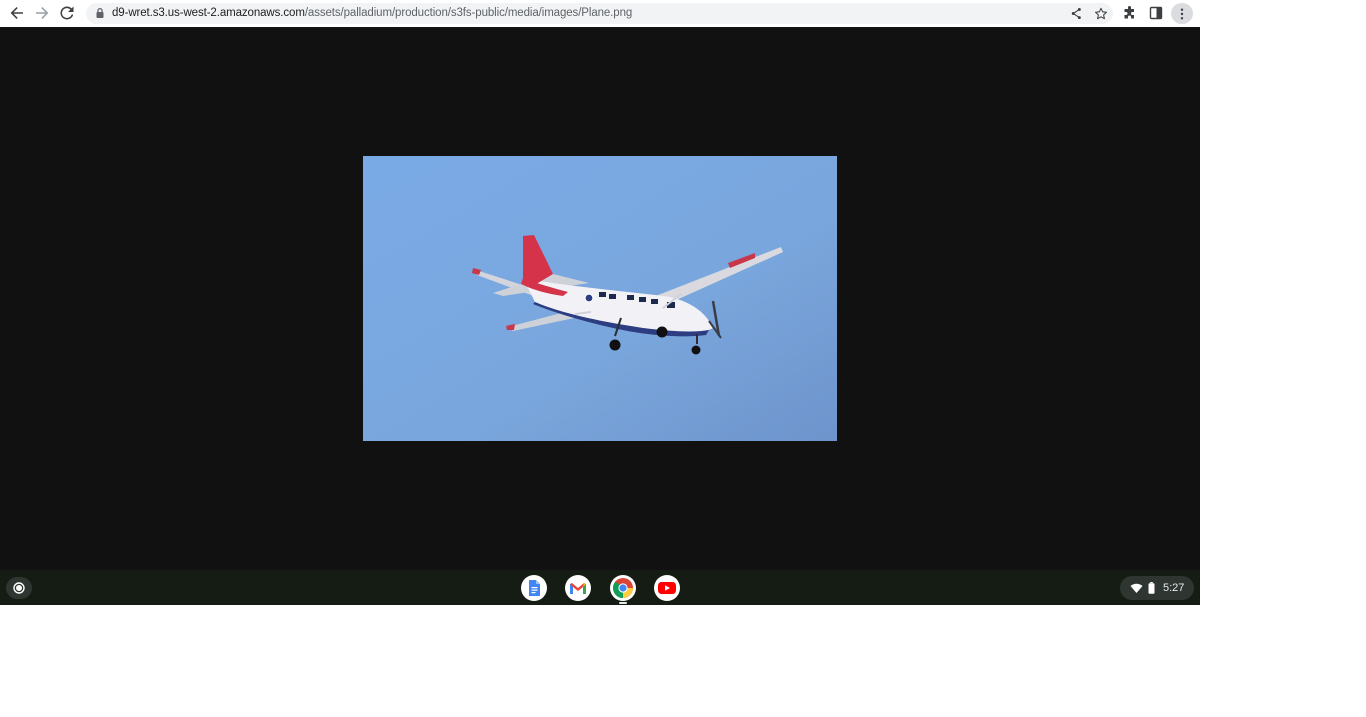  I want to click on plane-image, so click(600, 298).